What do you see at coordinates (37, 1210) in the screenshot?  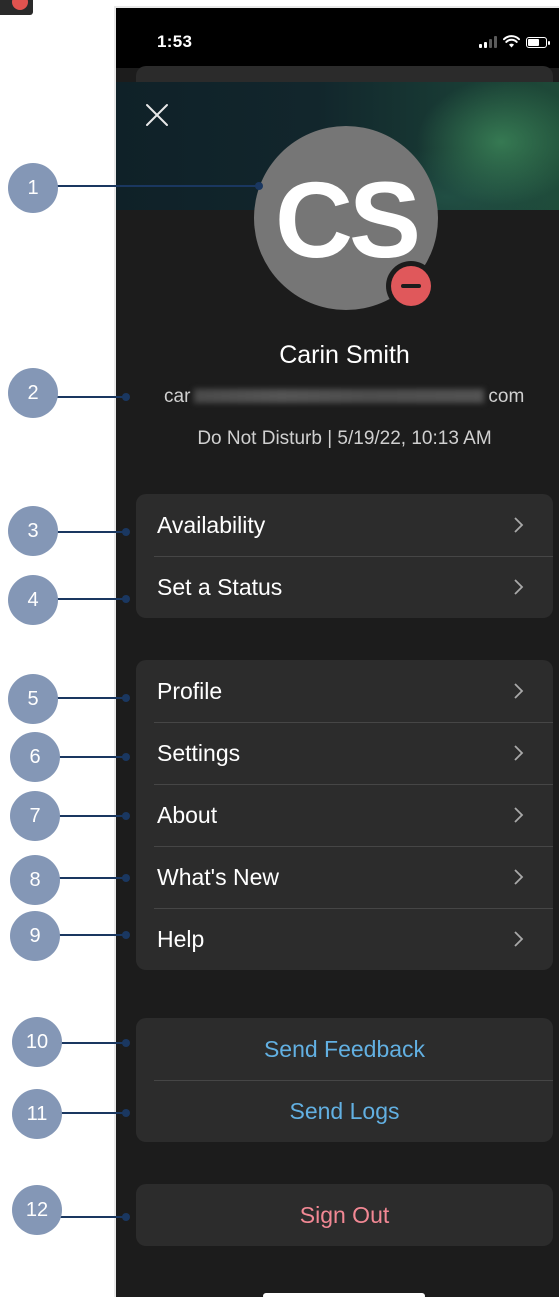 I see `callout-badge: 12` at bounding box center [37, 1210].